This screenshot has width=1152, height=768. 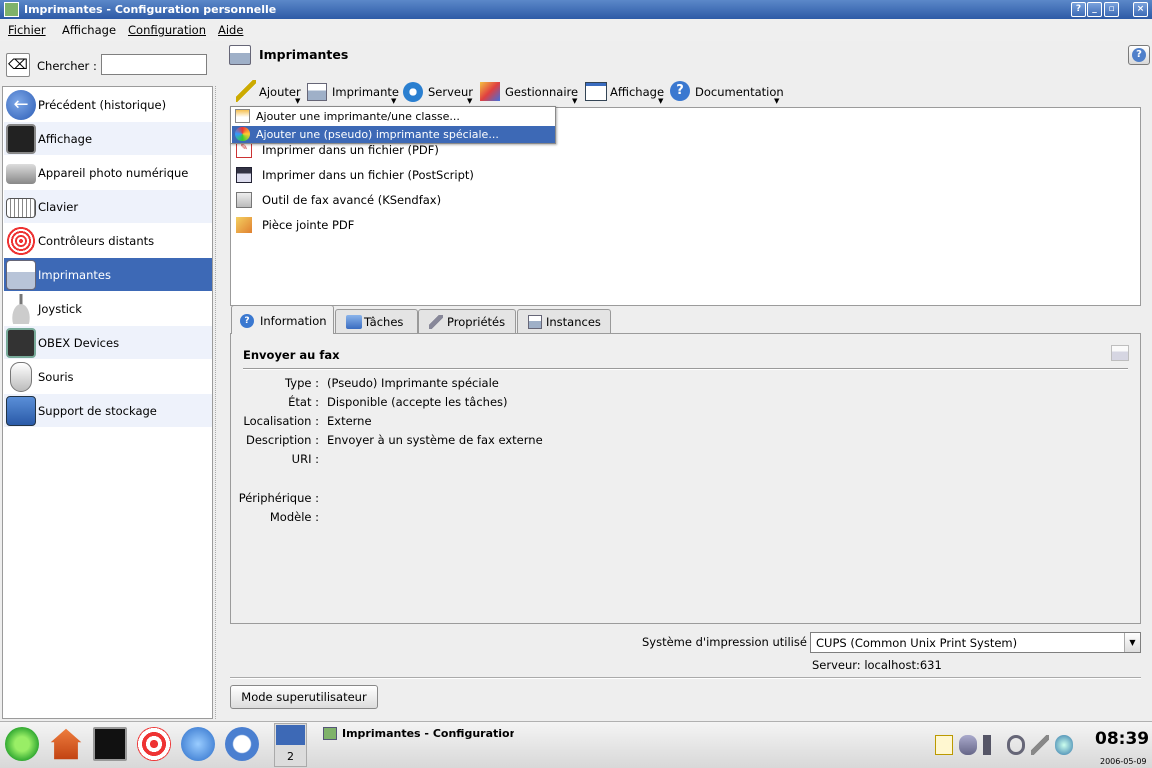 What do you see at coordinates (304, 54) in the screenshot?
I see `page-title: Imprimantes` at bounding box center [304, 54].